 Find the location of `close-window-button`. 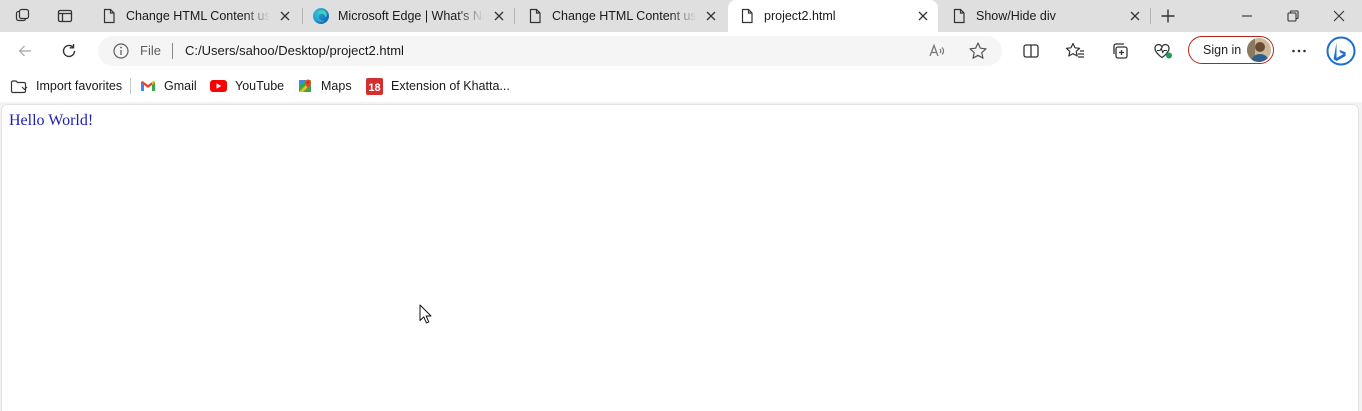

close-window-button is located at coordinates (1339, 16).